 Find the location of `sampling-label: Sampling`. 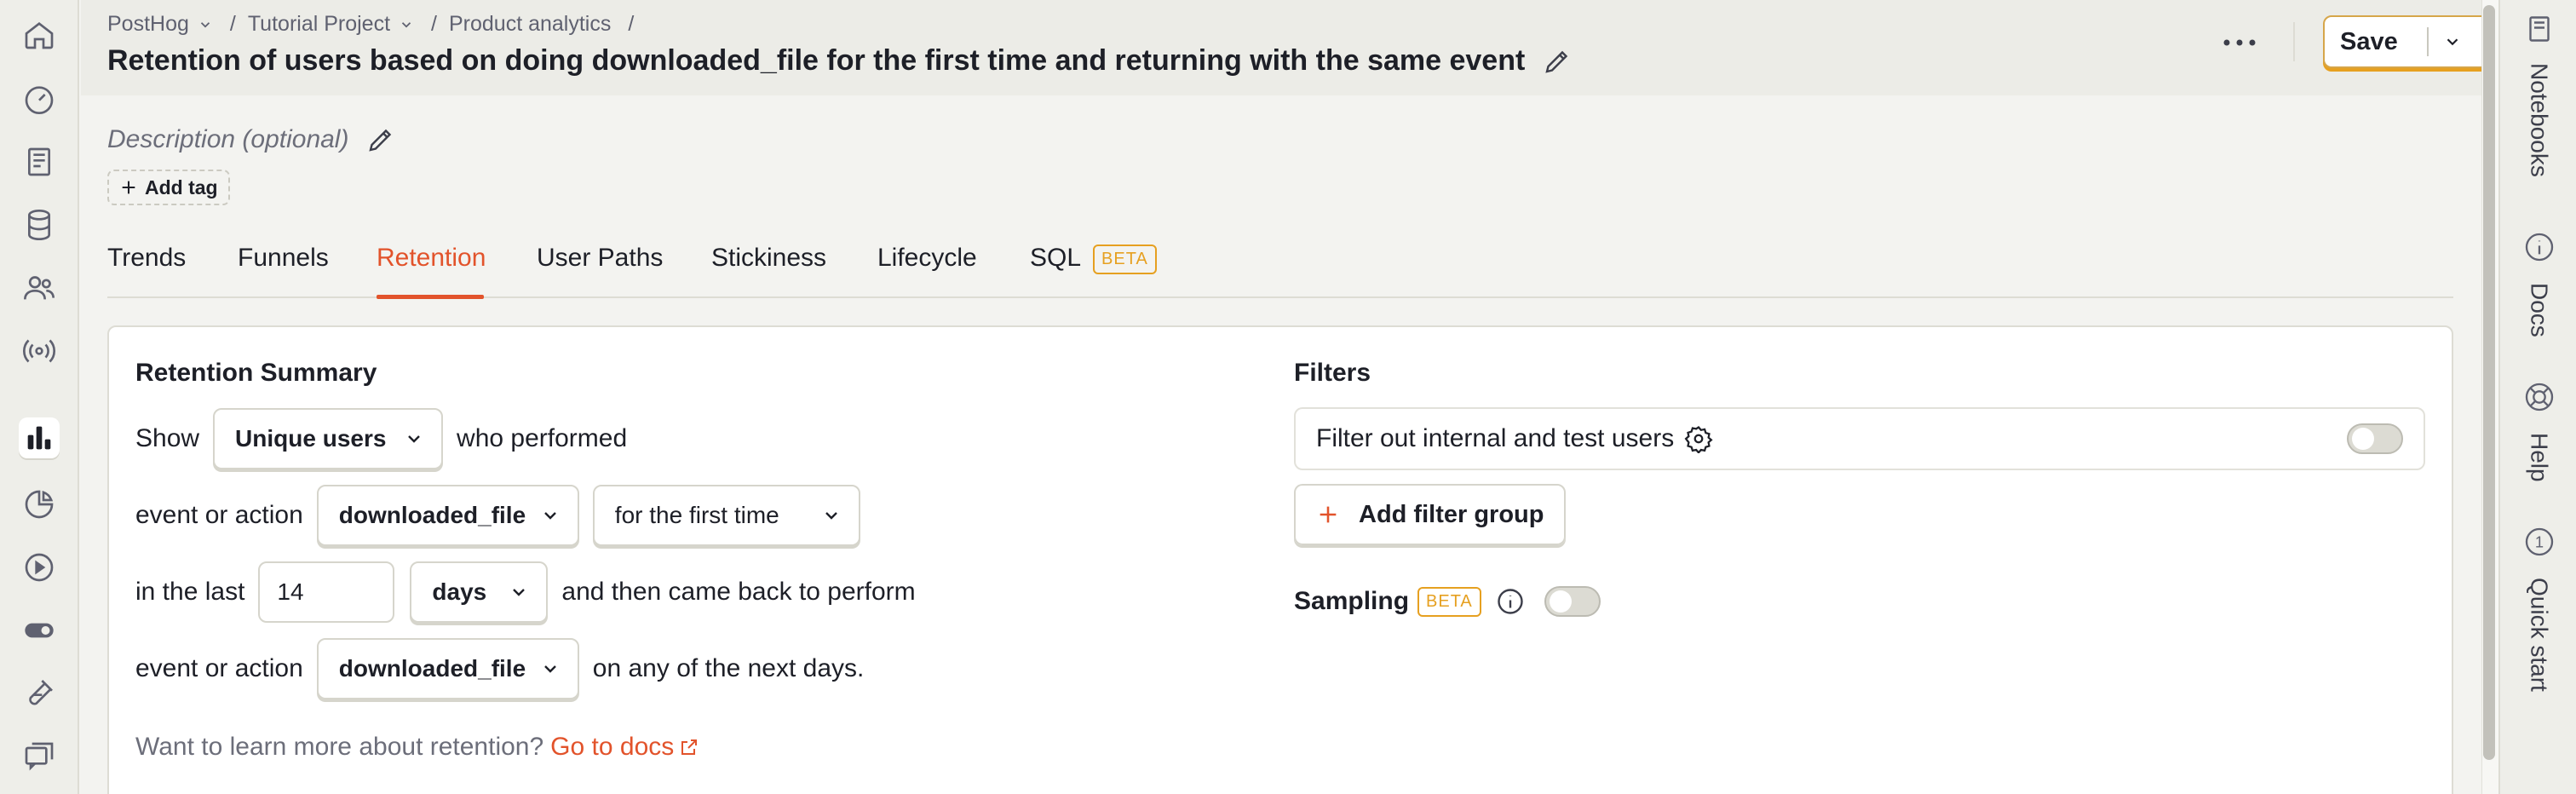

sampling-label: Sampling is located at coordinates (1352, 601).